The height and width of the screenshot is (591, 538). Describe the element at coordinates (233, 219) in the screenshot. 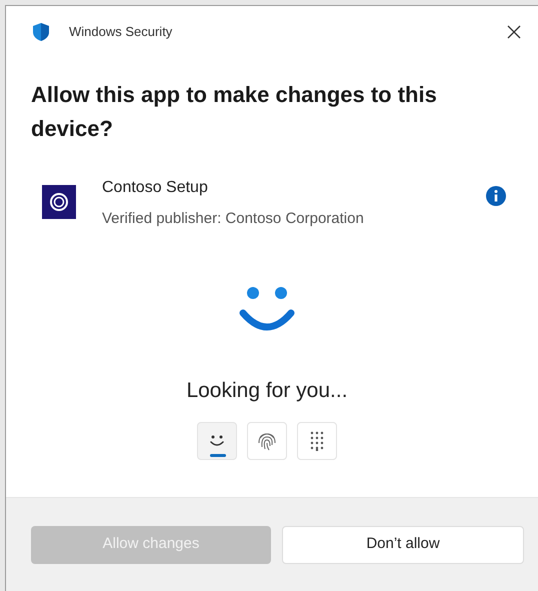

I see `publisher-text: Verified publisher: Contoso Corporation` at that location.